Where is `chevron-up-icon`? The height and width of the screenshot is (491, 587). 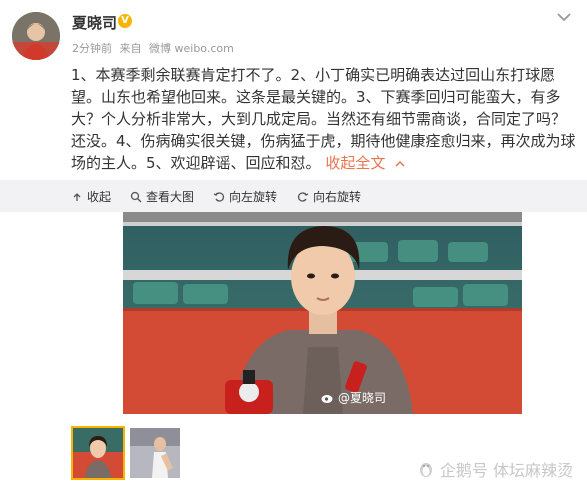
chevron-up-icon is located at coordinates (400, 163).